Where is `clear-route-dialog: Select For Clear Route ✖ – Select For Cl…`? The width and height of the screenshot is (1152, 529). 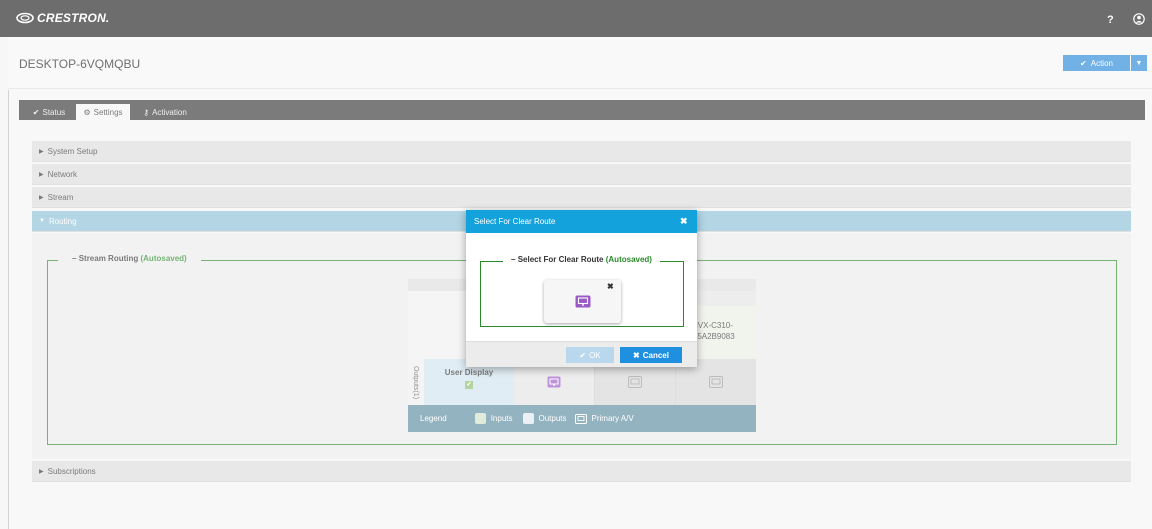 clear-route-dialog: Select For Clear Route ✖ – Select For Cl… is located at coordinates (581, 288).